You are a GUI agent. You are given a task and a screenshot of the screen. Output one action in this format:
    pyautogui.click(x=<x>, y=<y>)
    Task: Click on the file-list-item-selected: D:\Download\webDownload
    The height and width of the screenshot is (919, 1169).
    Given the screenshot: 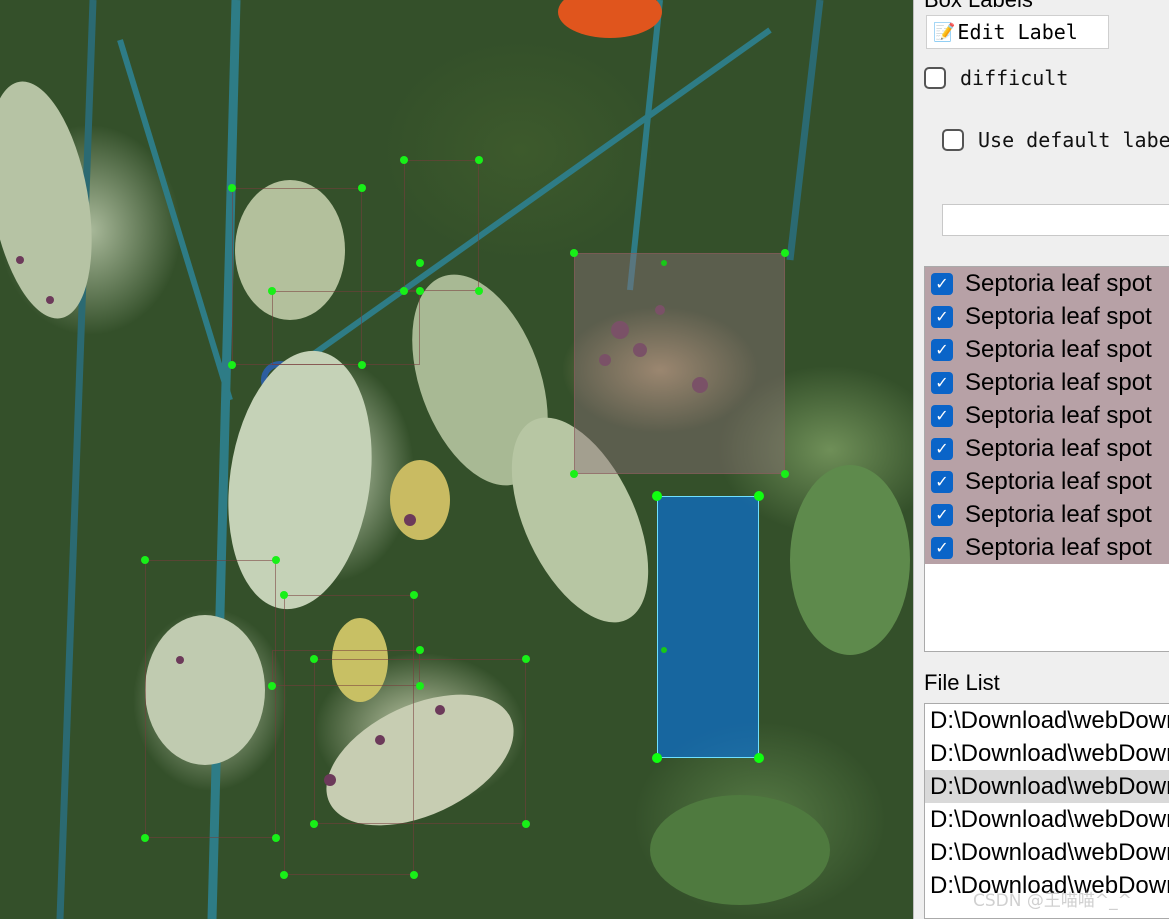 What is the action you would take?
    pyautogui.click(x=1047, y=786)
    